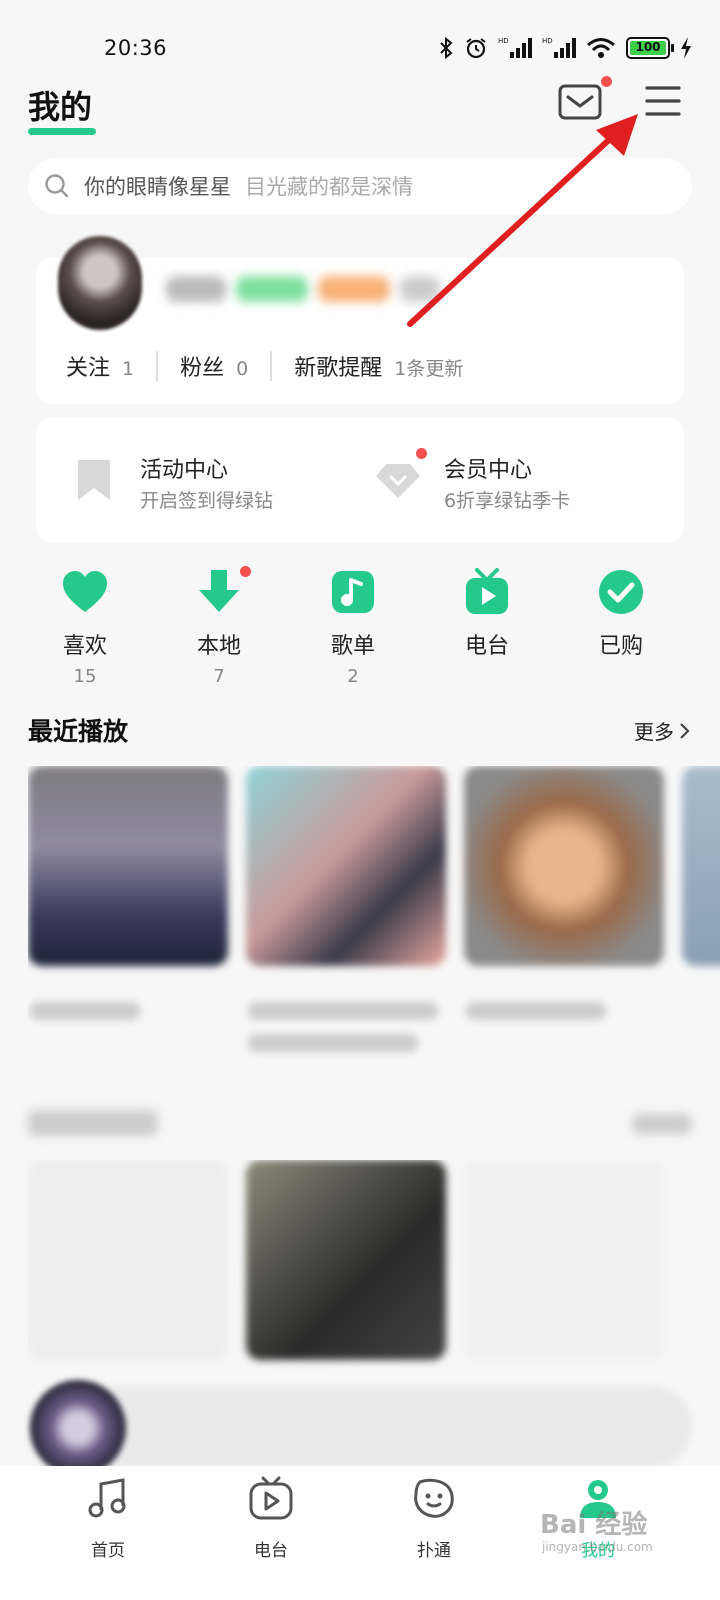 Image resolution: width=720 pixels, height=1600 pixels. Describe the element at coordinates (85, 627) in the screenshot. I see `quick-favorites: 喜欢 15` at that location.